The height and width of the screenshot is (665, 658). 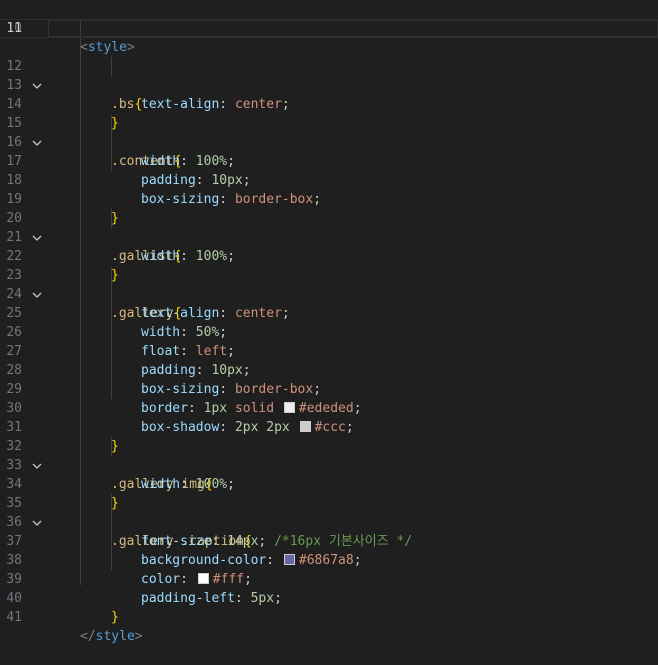 I want to click on code-line-38: 38 color: #fff;, so click(x=329, y=559).